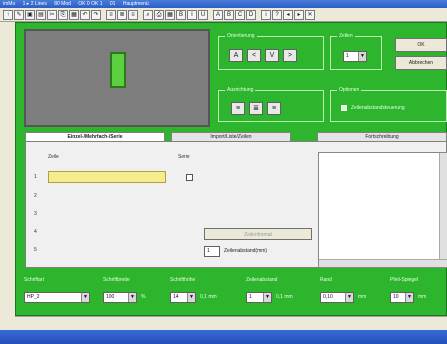  What do you see at coordinates (259, 297) in the screenshot?
I see `zeilenabstand-select: 1 ▼` at bounding box center [259, 297].